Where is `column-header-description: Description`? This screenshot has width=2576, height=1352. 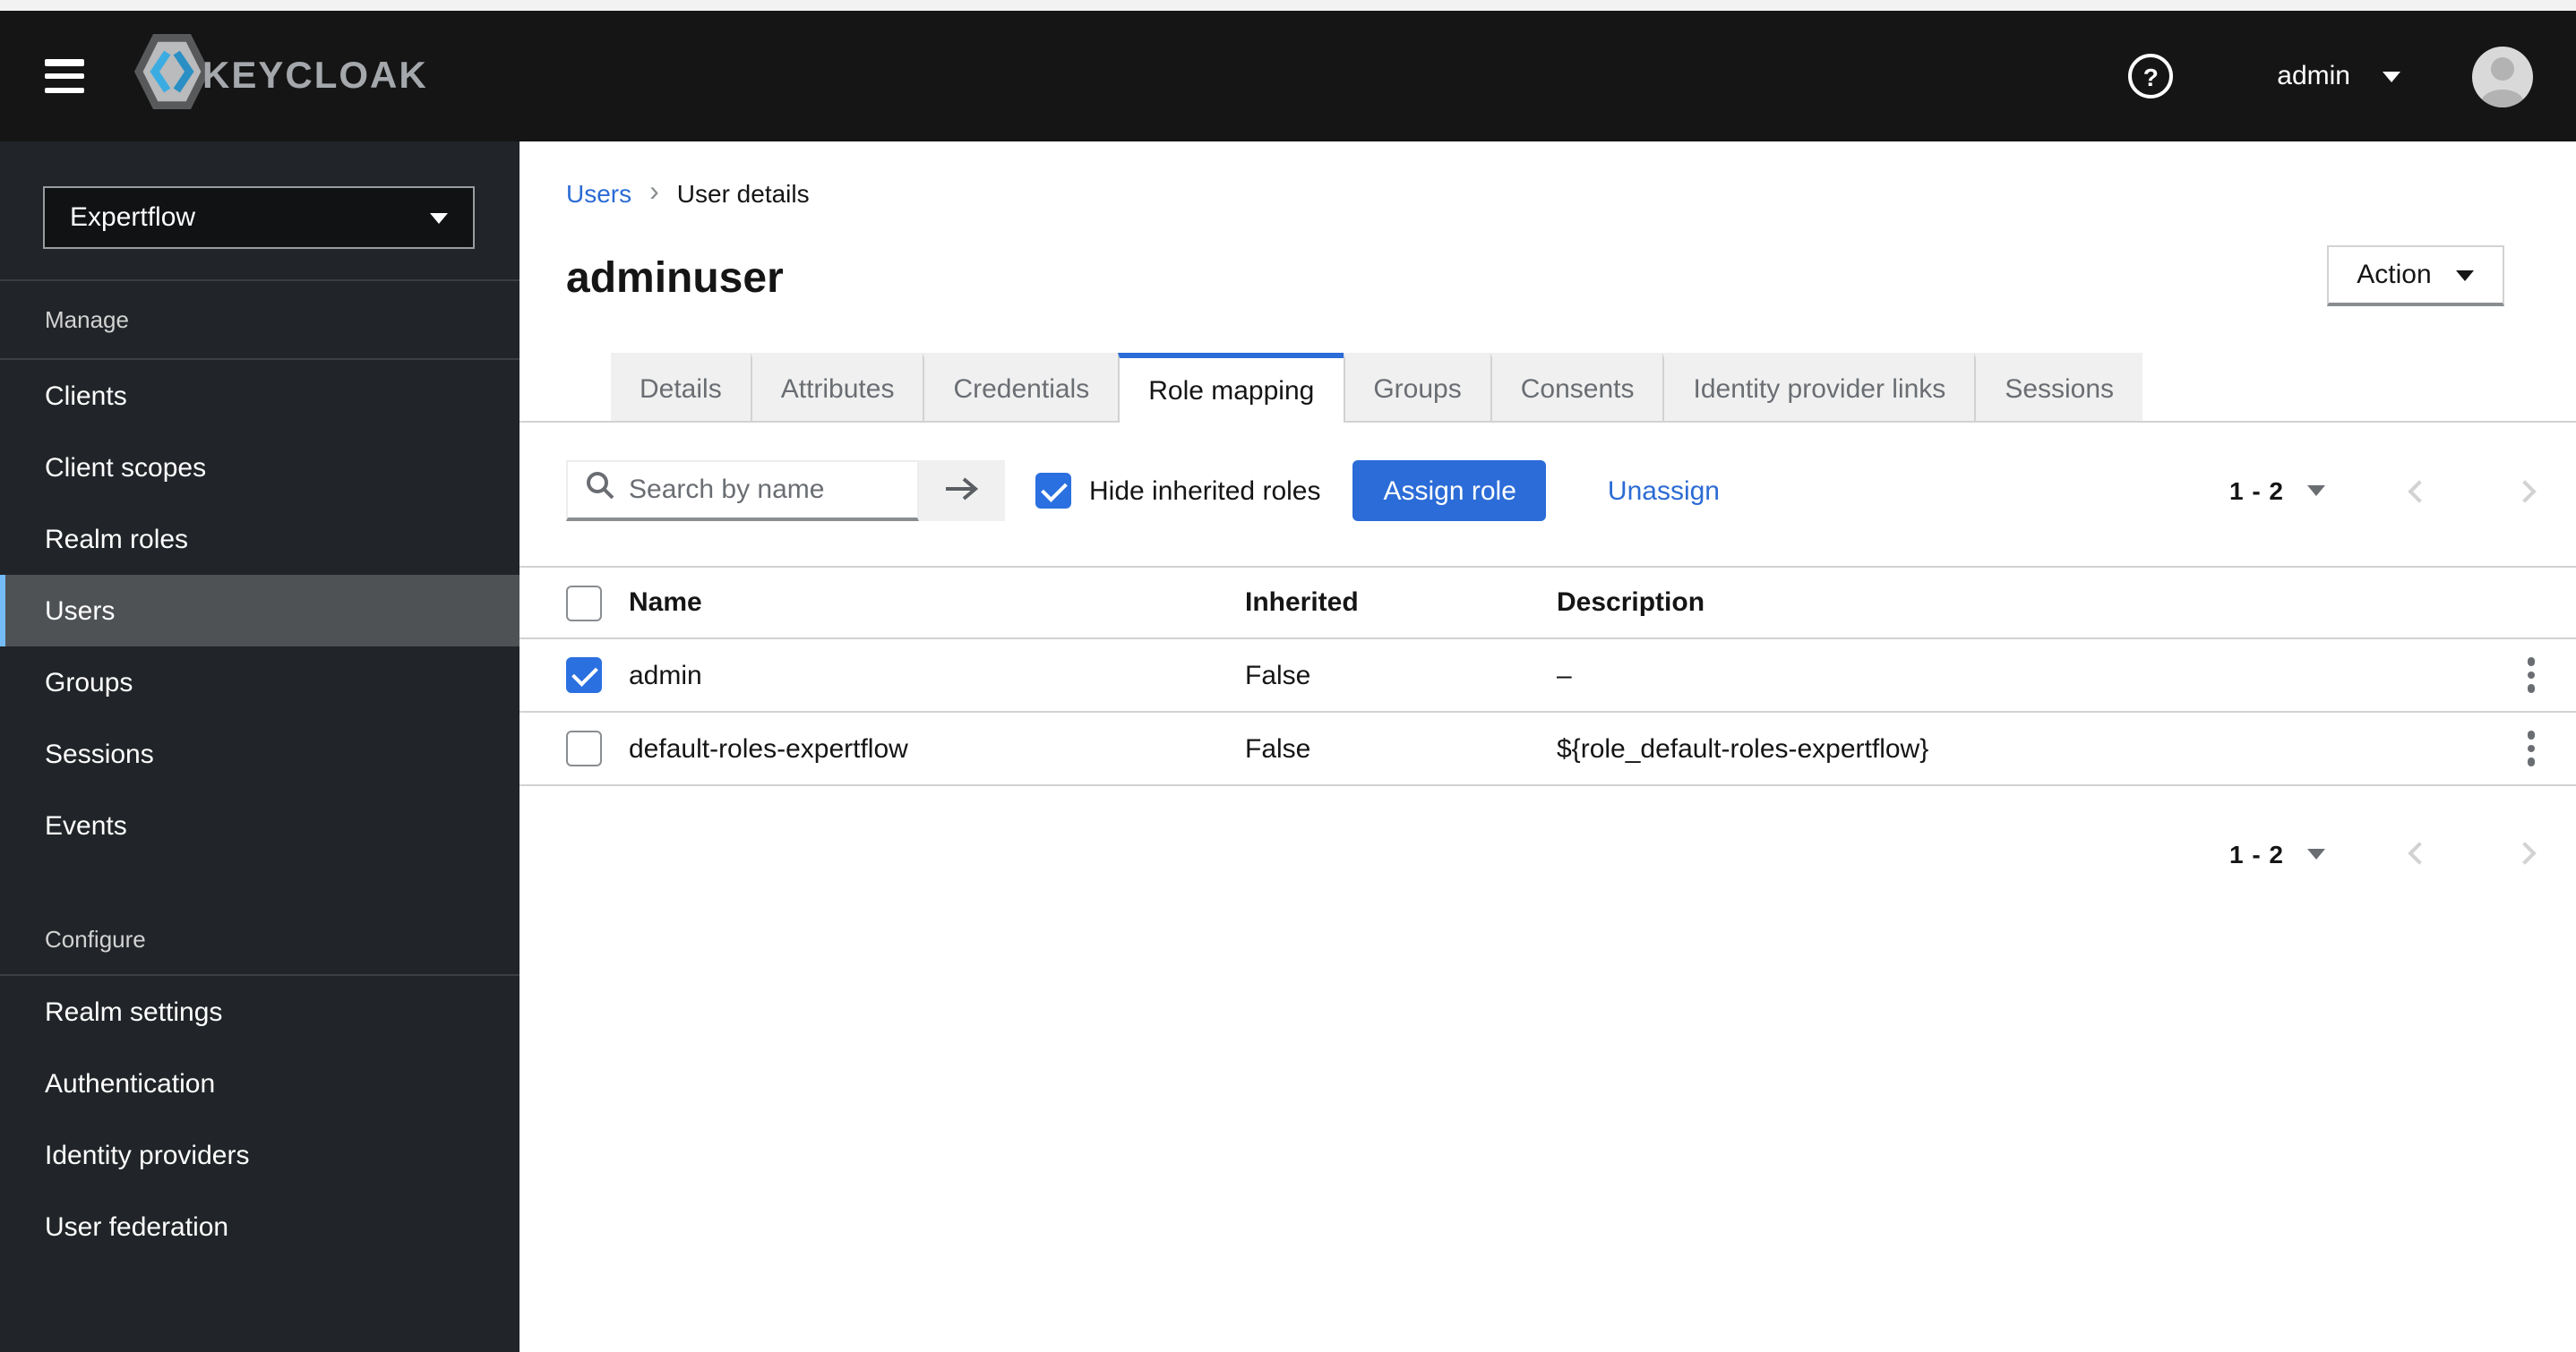
column-header-description: Description is located at coordinates (1631, 602).